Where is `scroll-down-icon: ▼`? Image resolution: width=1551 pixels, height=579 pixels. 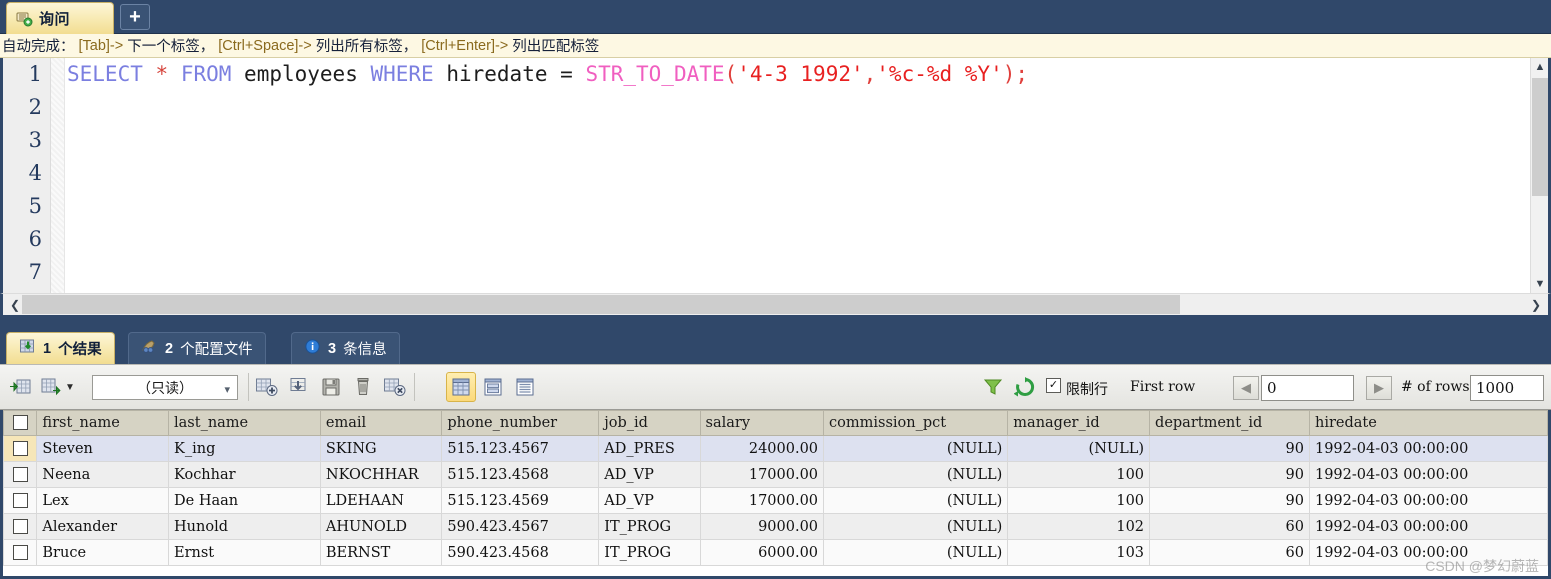
scroll-down-icon: ▼ is located at coordinates (1540, 284).